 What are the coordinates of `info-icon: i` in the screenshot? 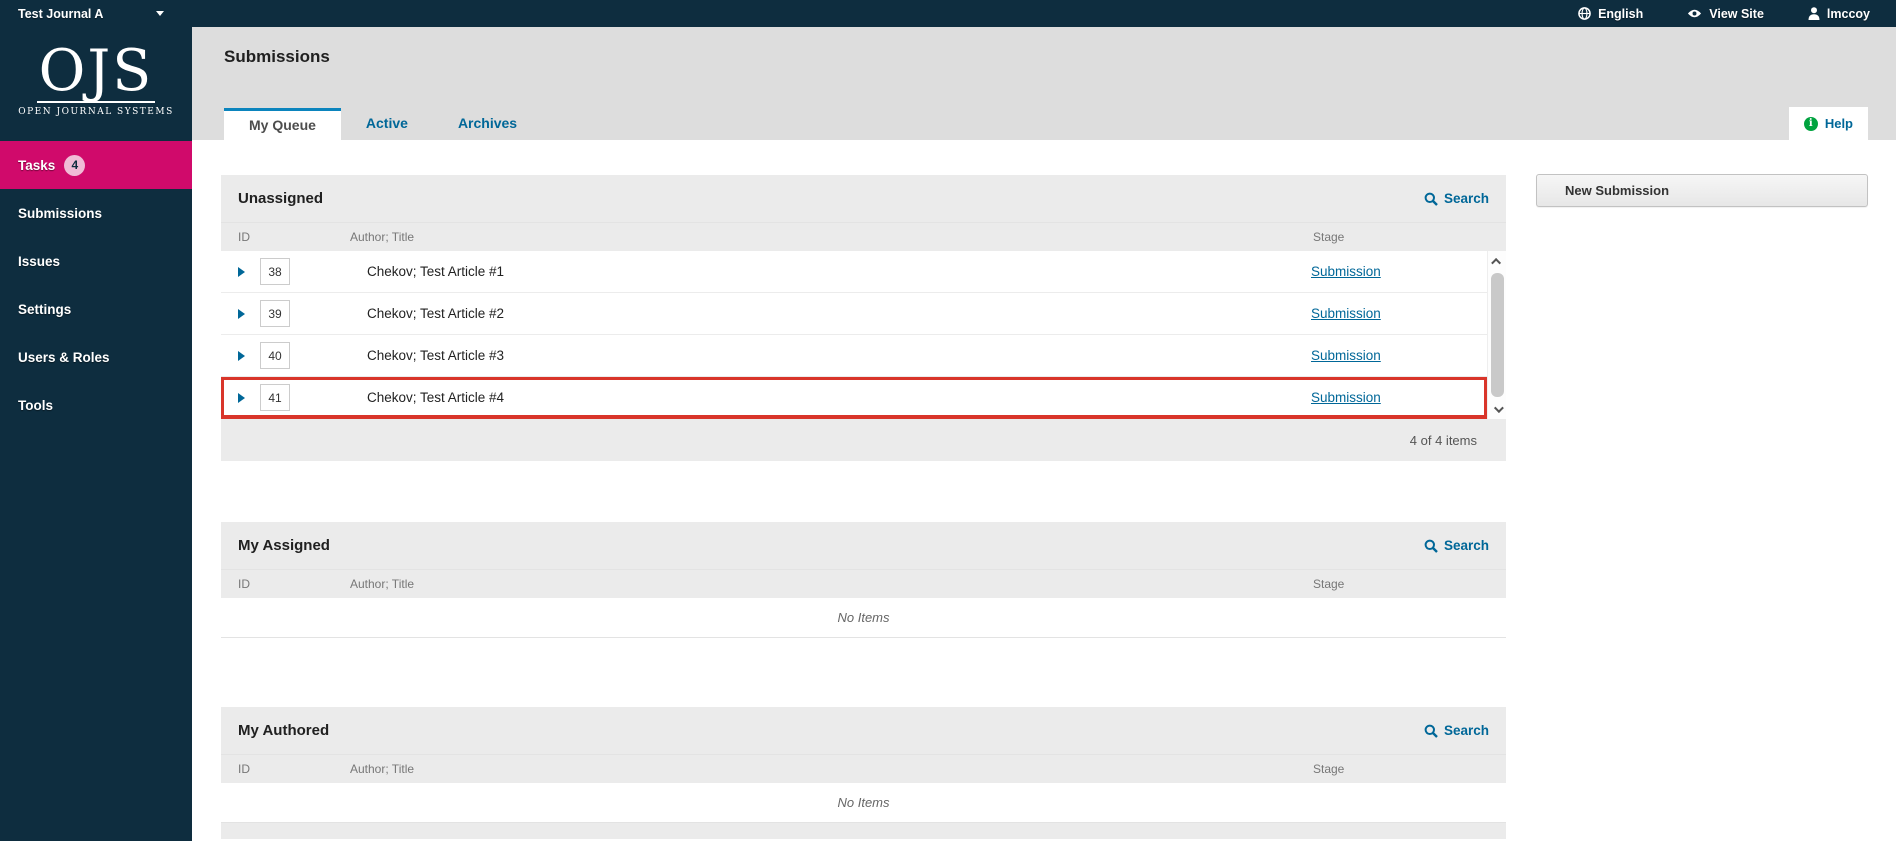 It's located at (1810, 123).